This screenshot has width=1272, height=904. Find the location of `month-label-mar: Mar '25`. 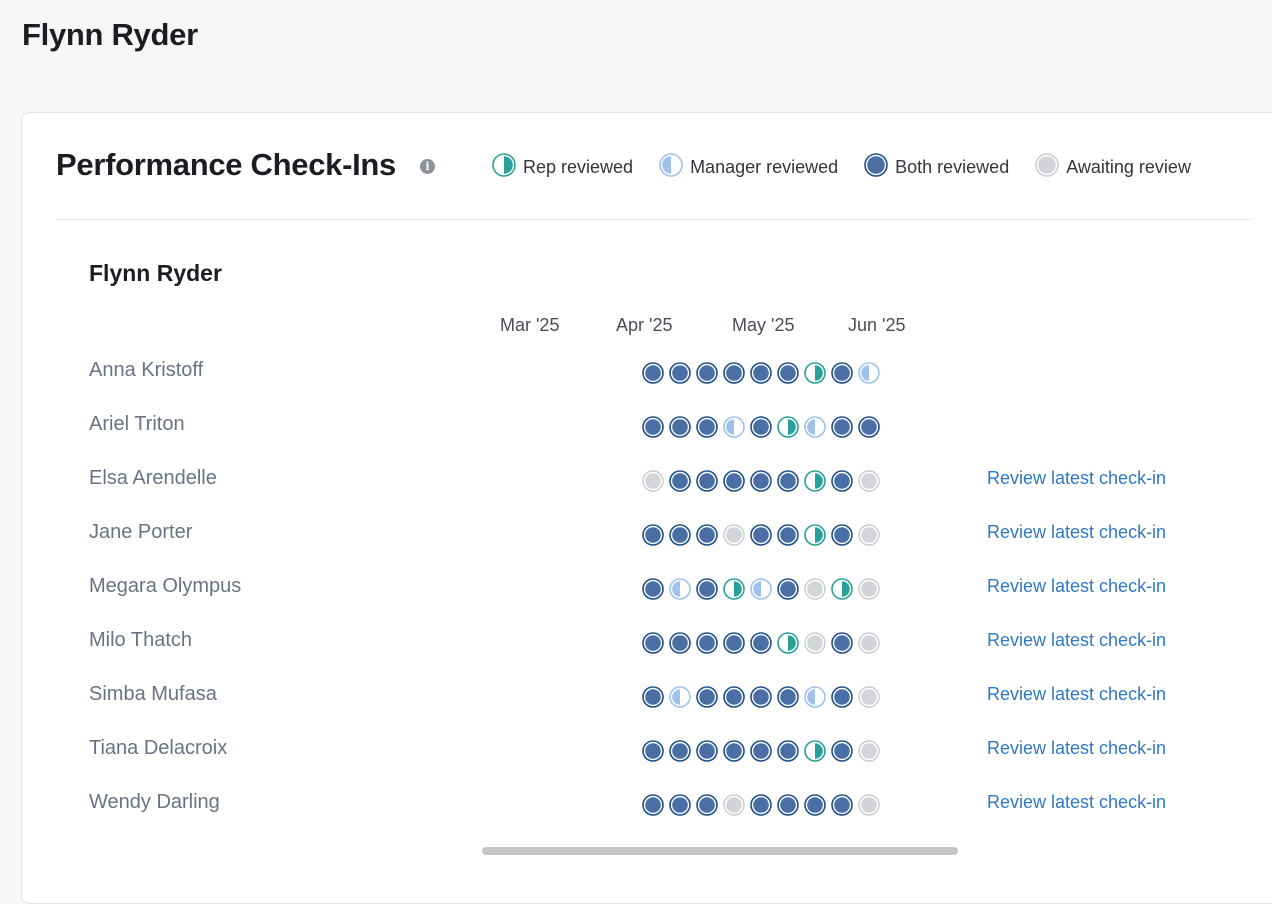

month-label-mar: Mar '25 is located at coordinates (530, 325).